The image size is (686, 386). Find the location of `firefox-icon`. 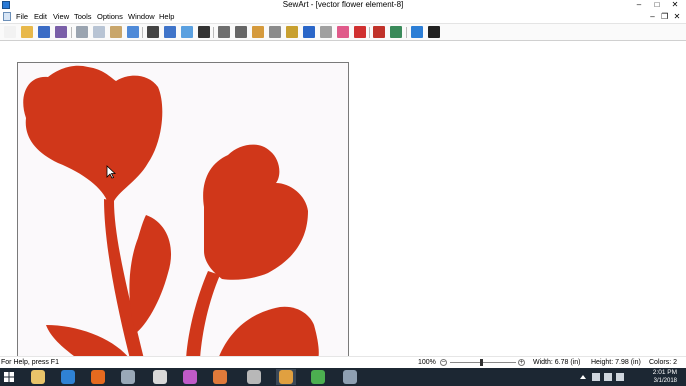

firefox-icon is located at coordinates (98, 377).